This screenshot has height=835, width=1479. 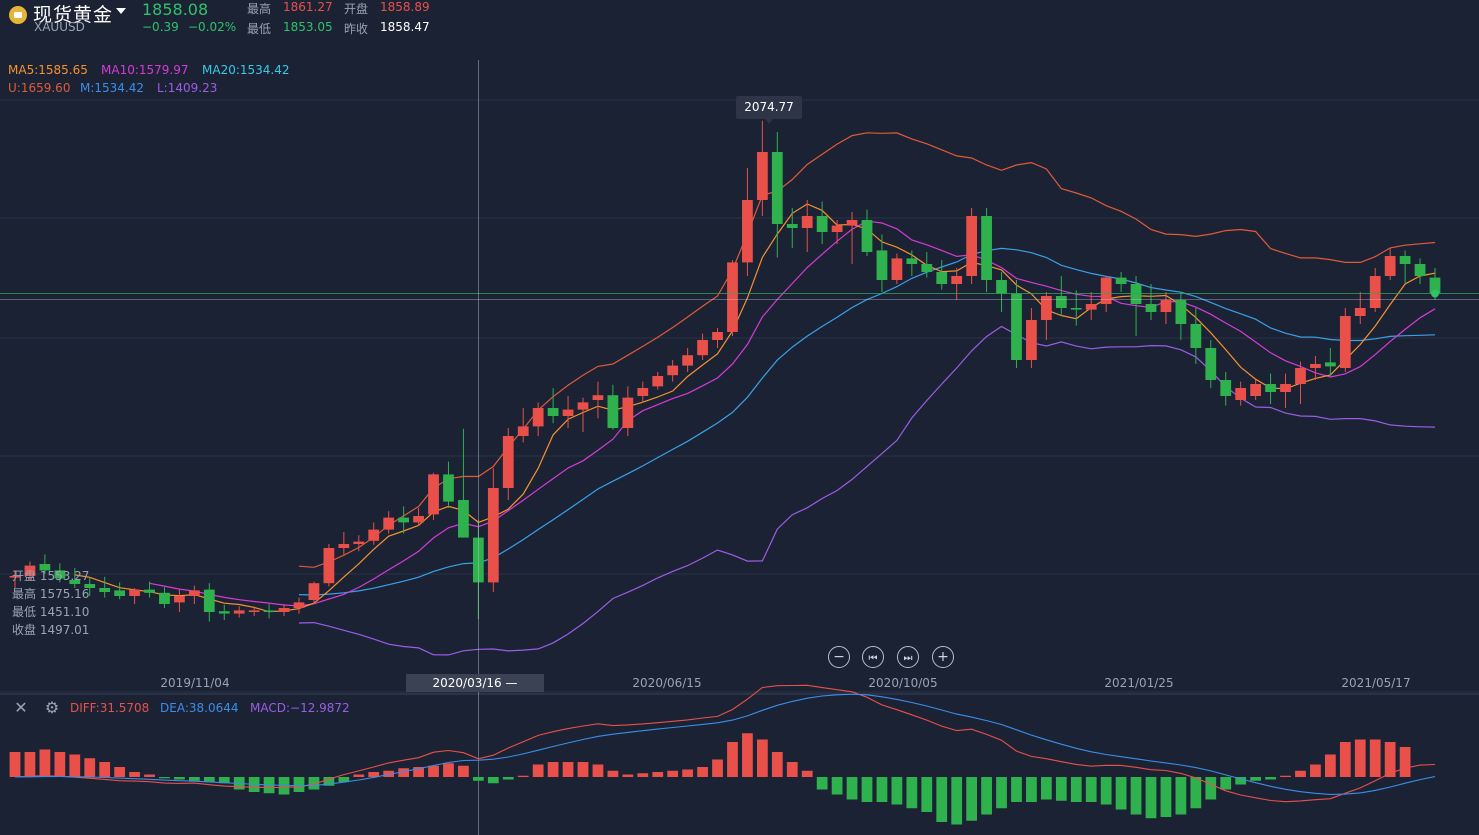 What do you see at coordinates (903, 683) in the screenshot?
I see `x-tick-label: 2020/10/05` at bounding box center [903, 683].